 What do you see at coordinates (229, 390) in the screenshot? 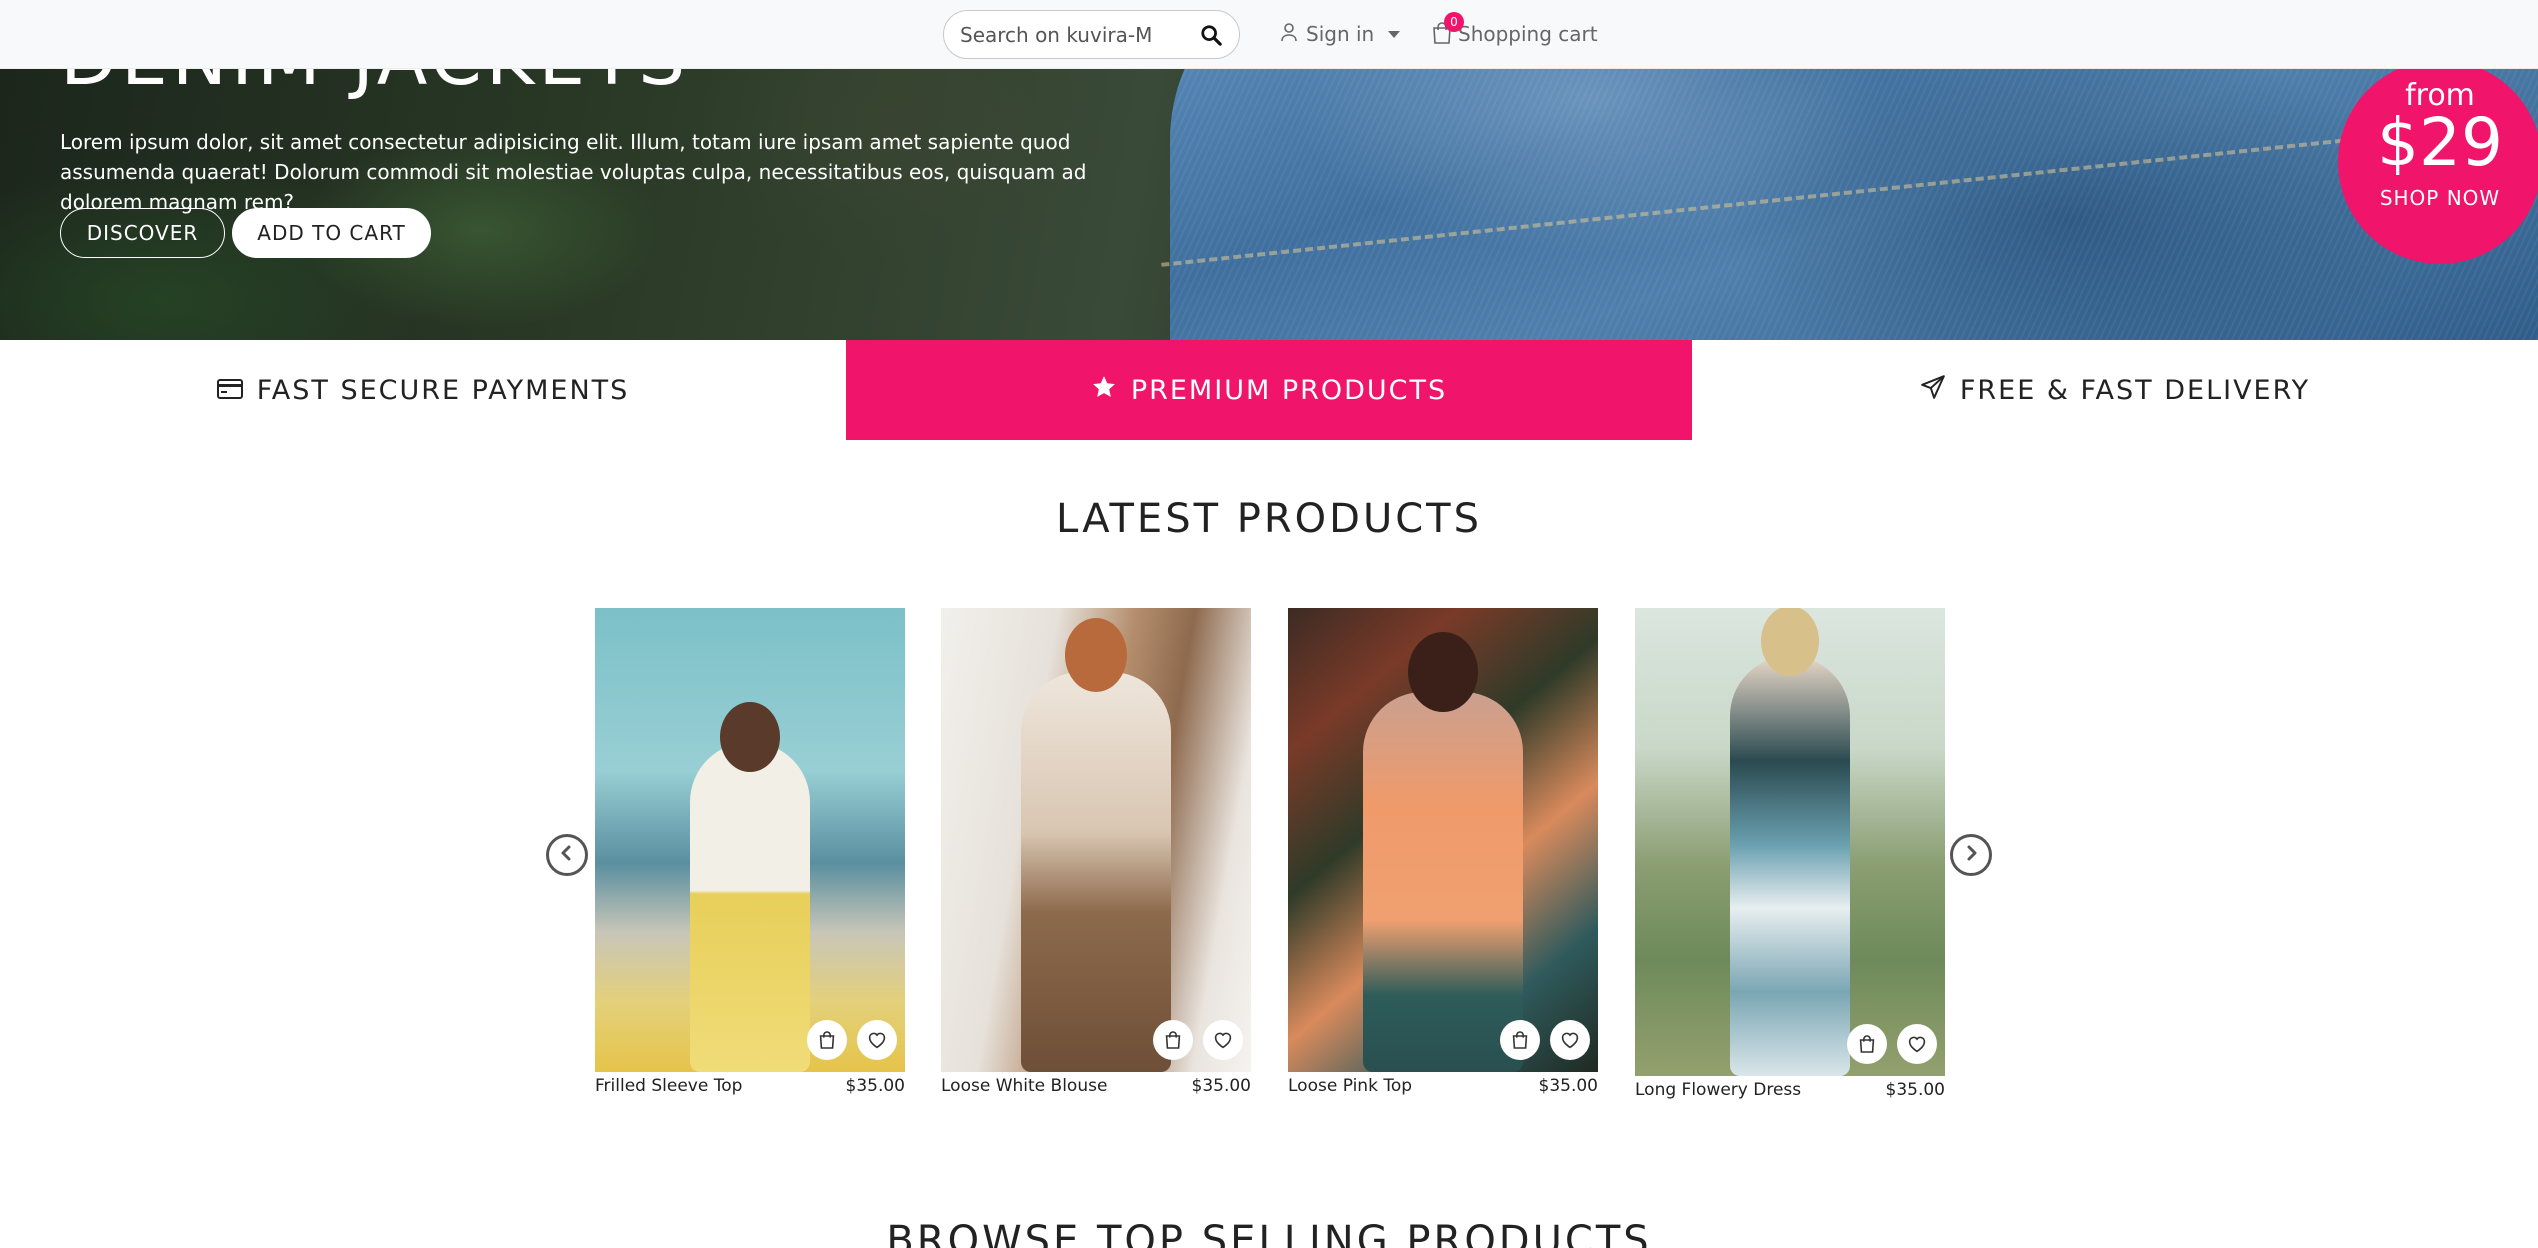
I see `credit-card-icon` at bounding box center [229, 390].